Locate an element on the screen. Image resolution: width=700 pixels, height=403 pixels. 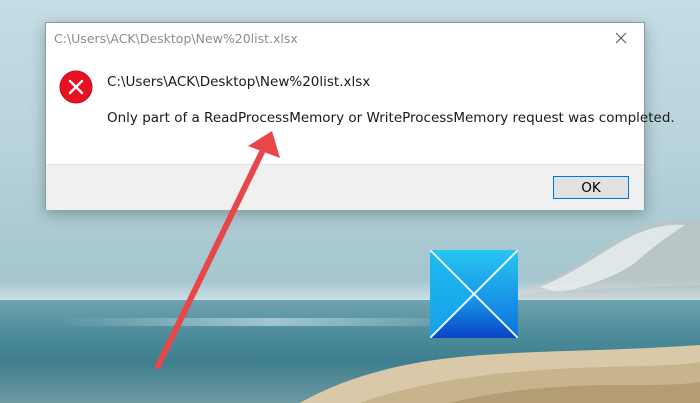
ok-button: OK is located at coordinates (591, 187).